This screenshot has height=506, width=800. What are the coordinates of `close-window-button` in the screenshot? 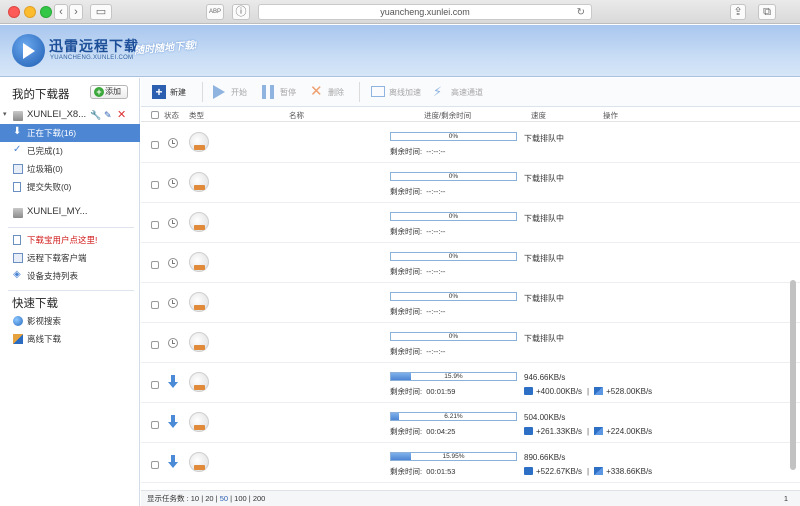 It's located at (14, 12).